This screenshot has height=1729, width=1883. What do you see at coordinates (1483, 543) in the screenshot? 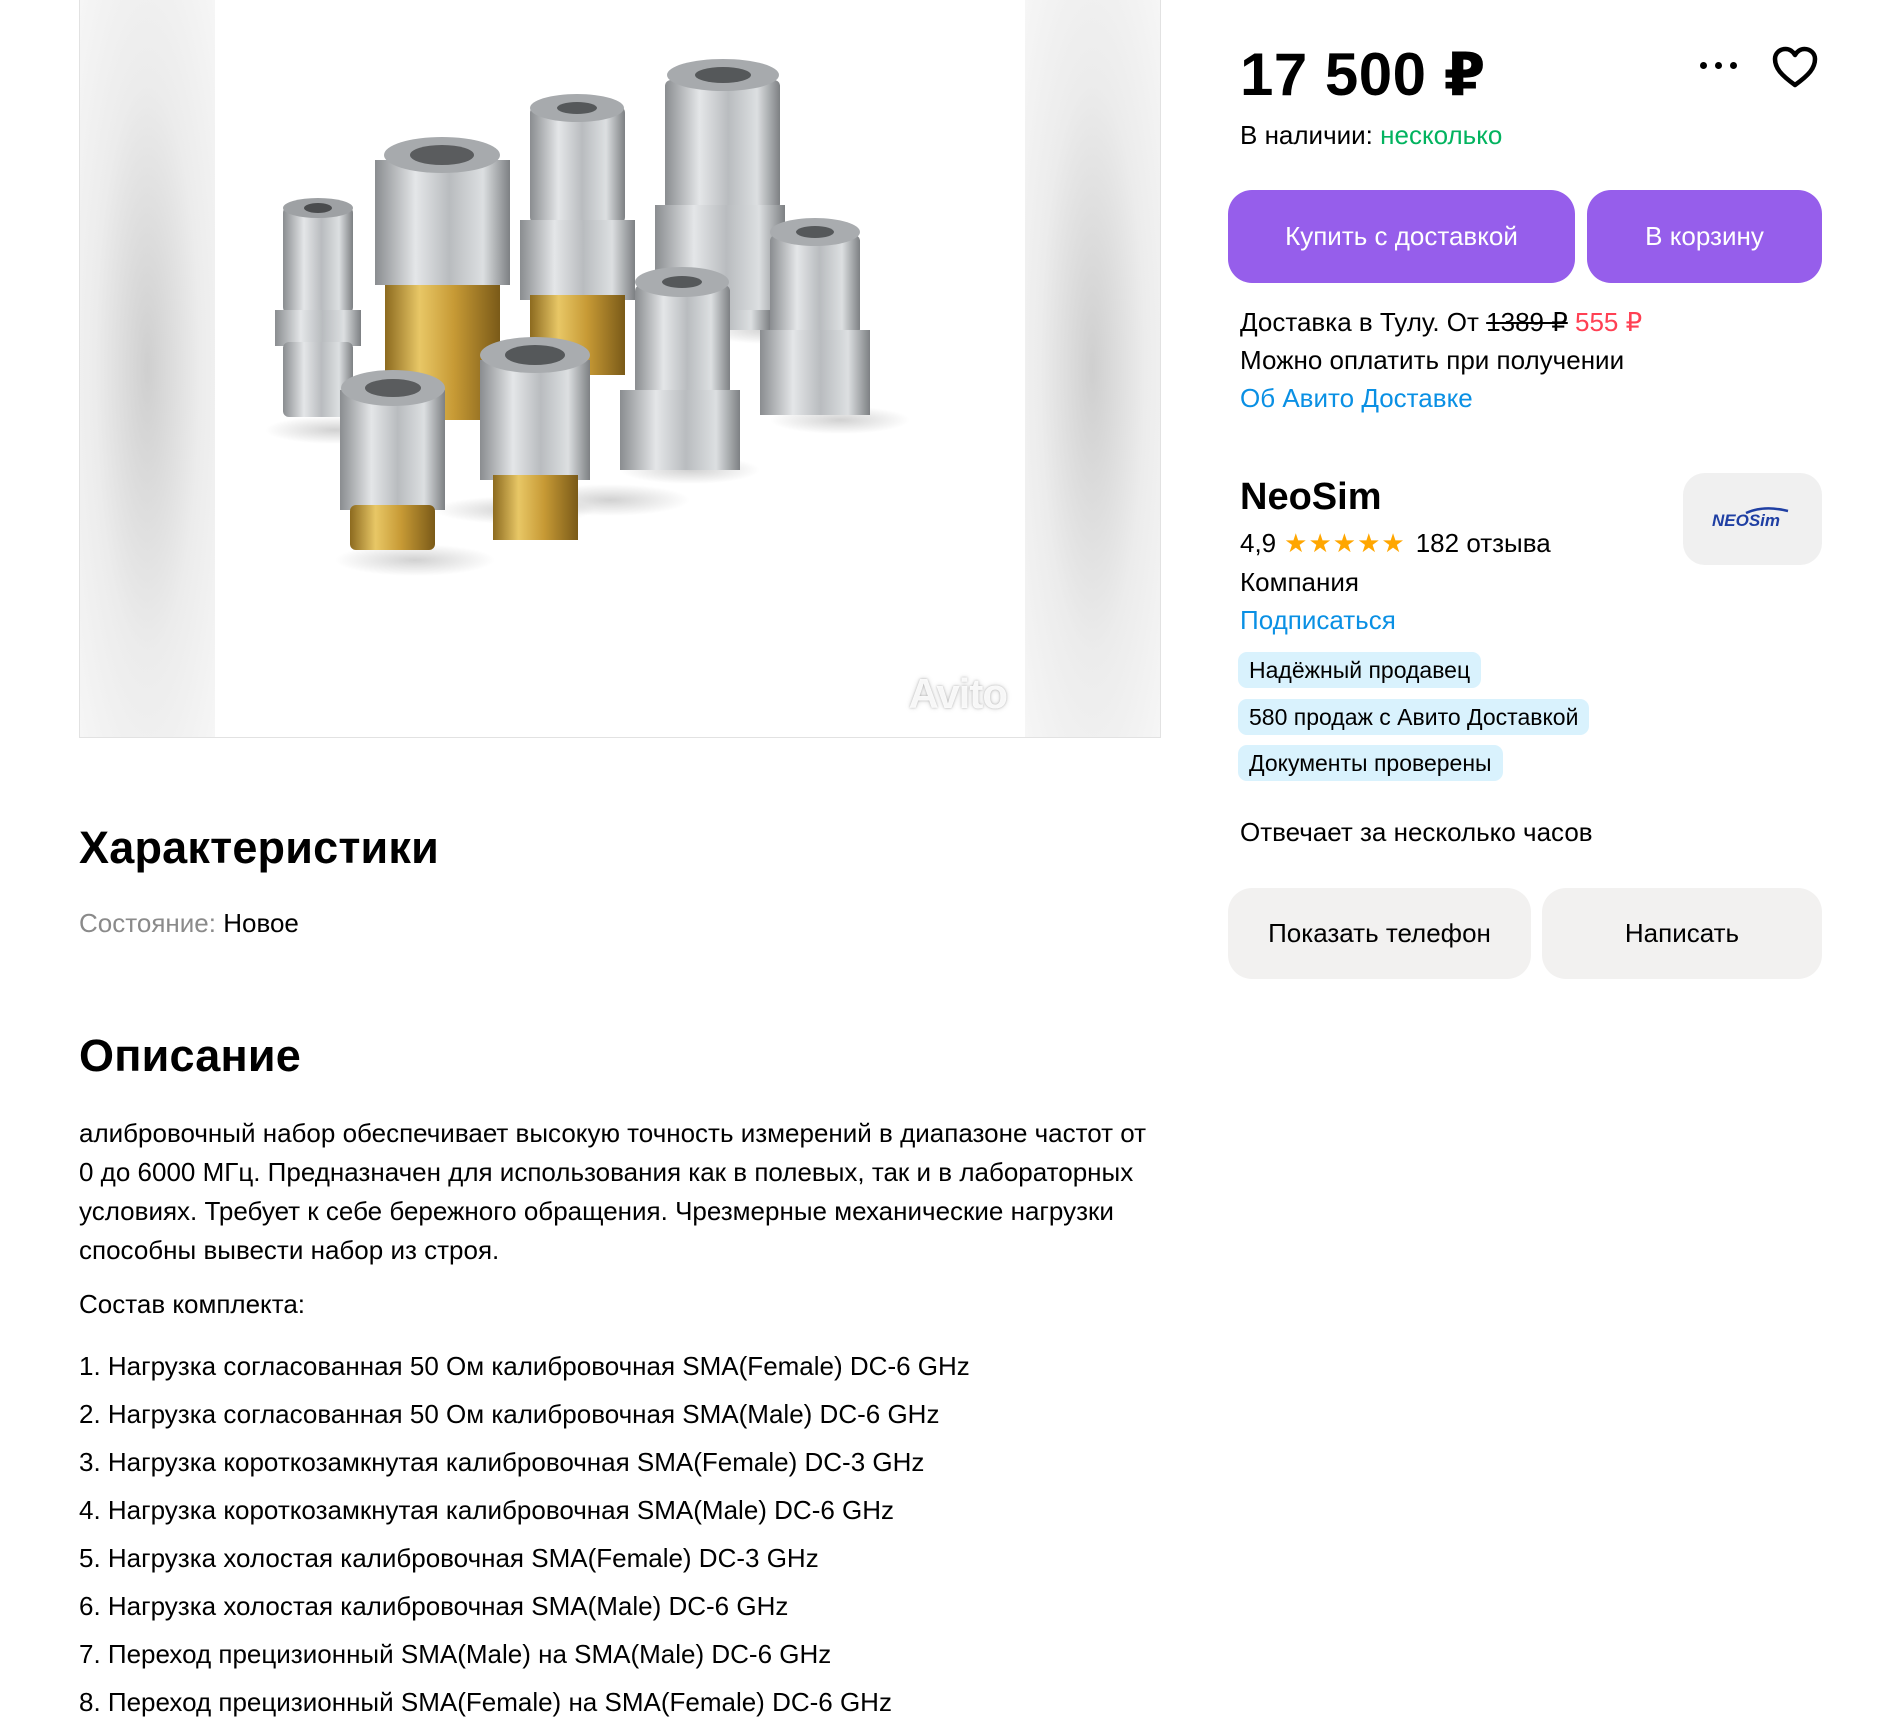
I see `reviews-count: 182 отзыва` at bounding box center [1483, 543].